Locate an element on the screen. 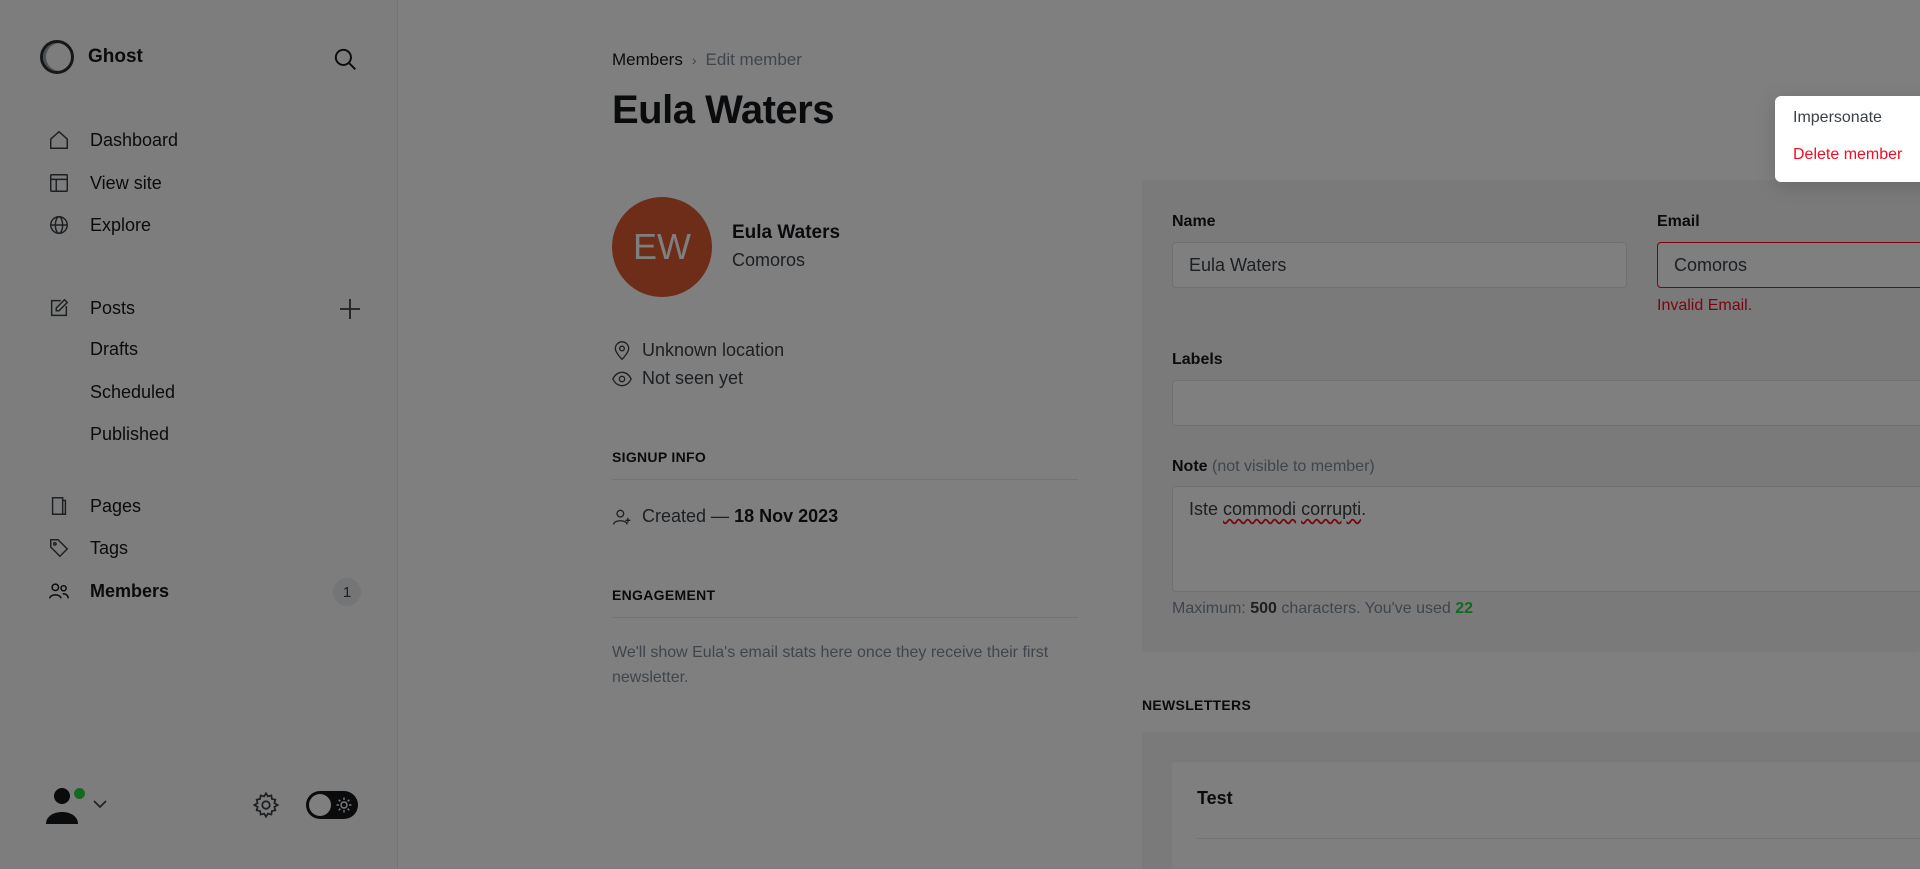 Image resolution: width=1920 pixels, height=869 pixels. member-actions-dropdown: Impersonate Delete member is located at coordinates (1847, 139).